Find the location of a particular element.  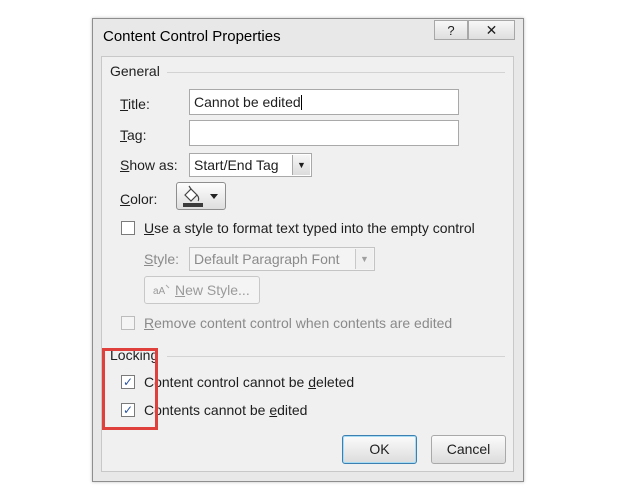

ok-button: OK is located at coordinates (379, 449).